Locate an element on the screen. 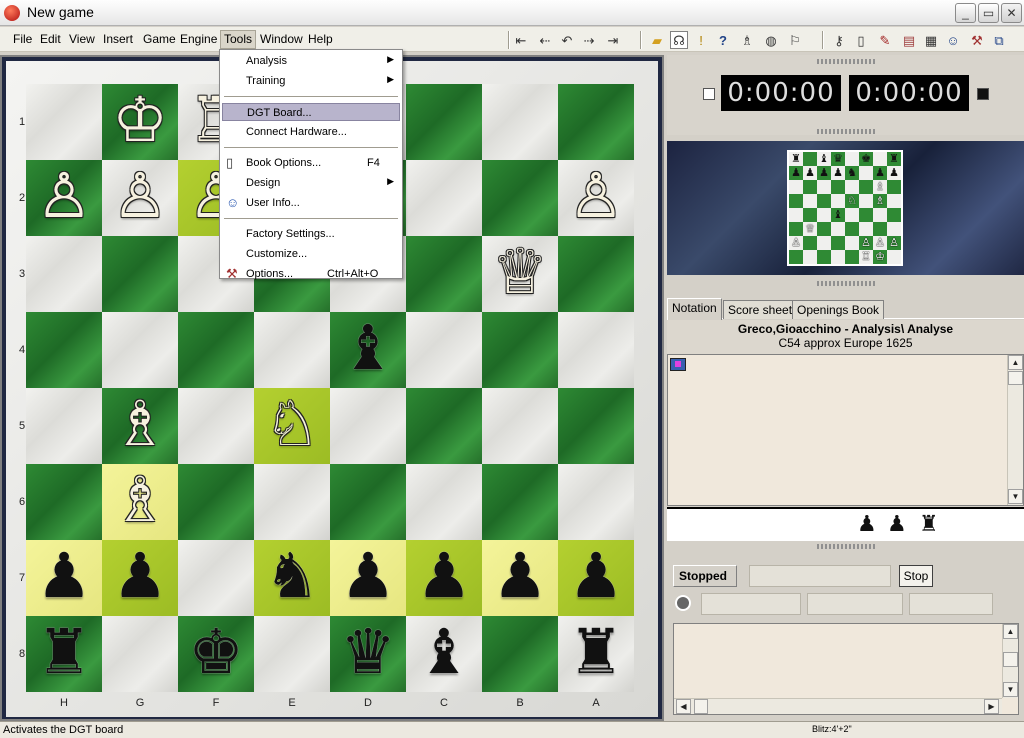 Image resolution: width=1024 pixels, height=738 pixels. board-square-f4 is located at coordinates (216, 350).